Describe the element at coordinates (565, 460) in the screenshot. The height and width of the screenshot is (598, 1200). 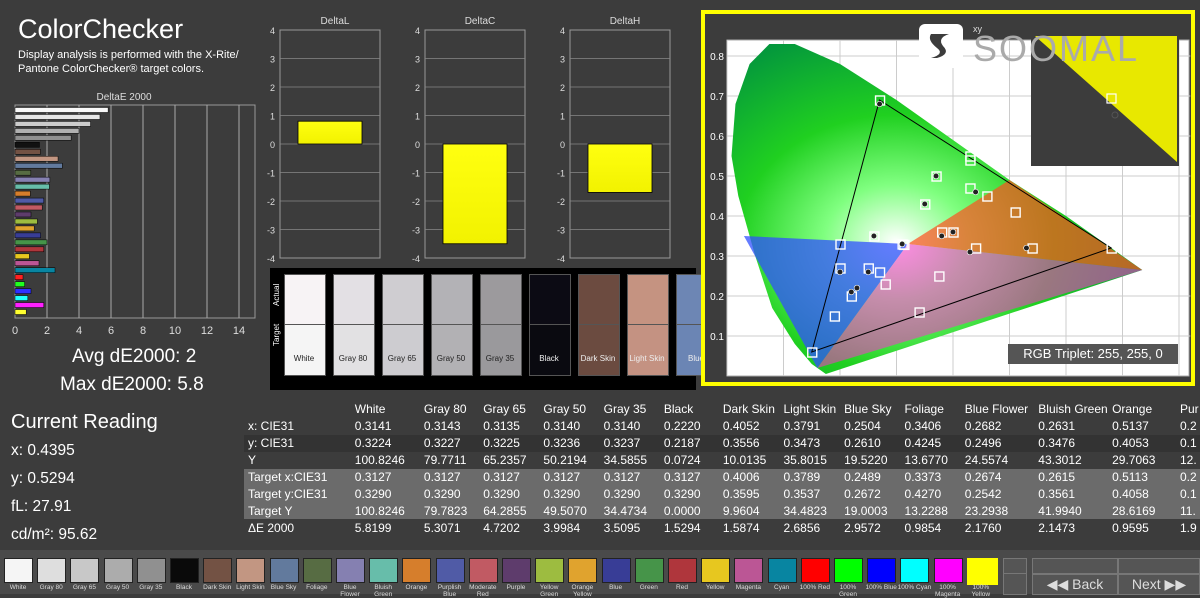
I see `table-cell: 50.2194` at that location.